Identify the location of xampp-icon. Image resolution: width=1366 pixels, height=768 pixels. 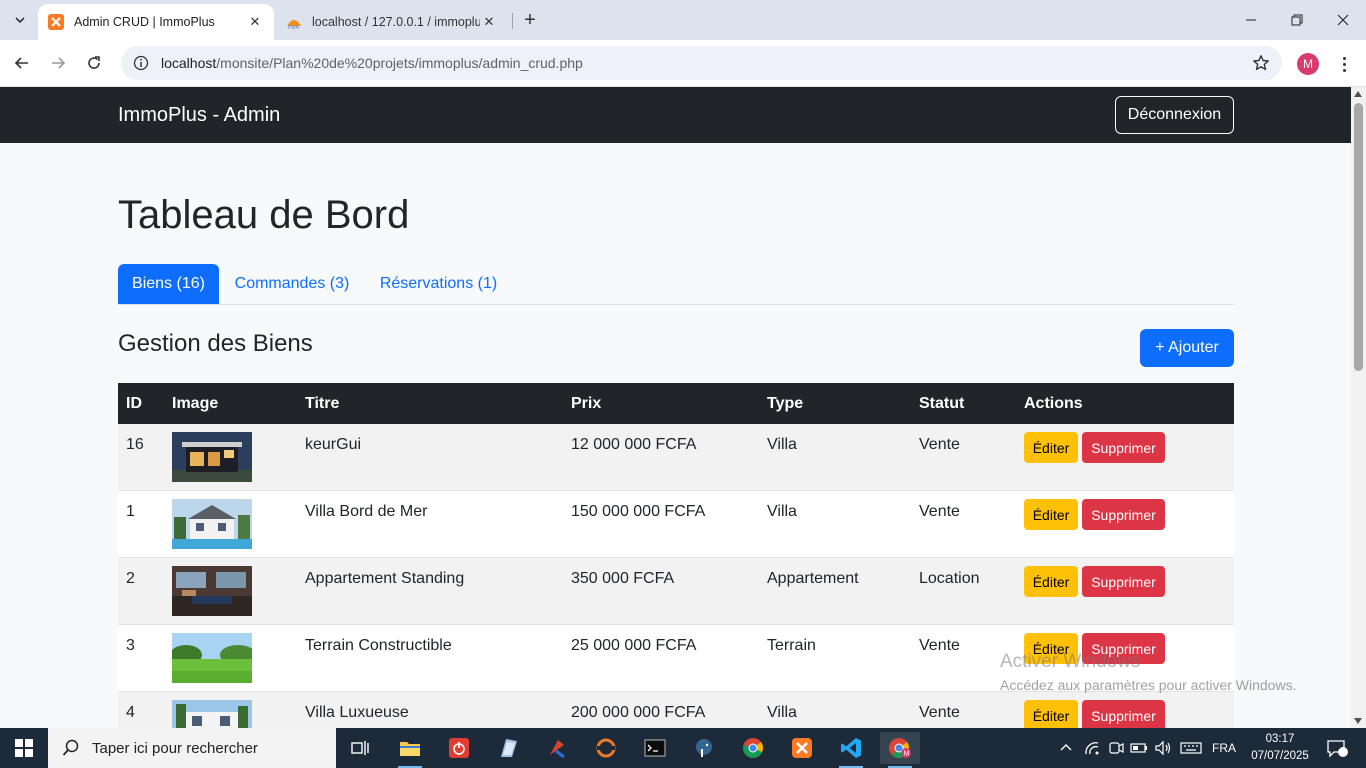
(802, 748).